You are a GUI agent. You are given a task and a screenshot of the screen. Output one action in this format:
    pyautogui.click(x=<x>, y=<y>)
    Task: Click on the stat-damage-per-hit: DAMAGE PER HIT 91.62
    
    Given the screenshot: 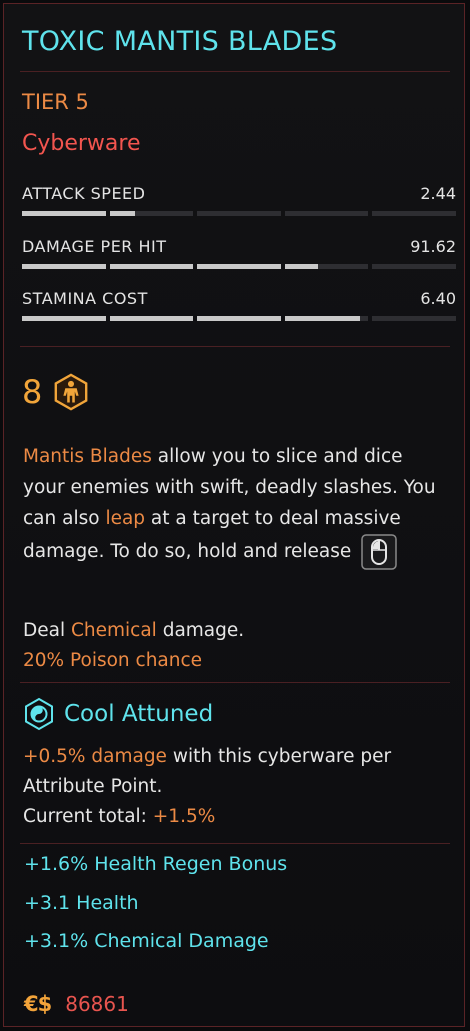 What is the action you would take?
    pyautogui.click(x=239, y=254)
    